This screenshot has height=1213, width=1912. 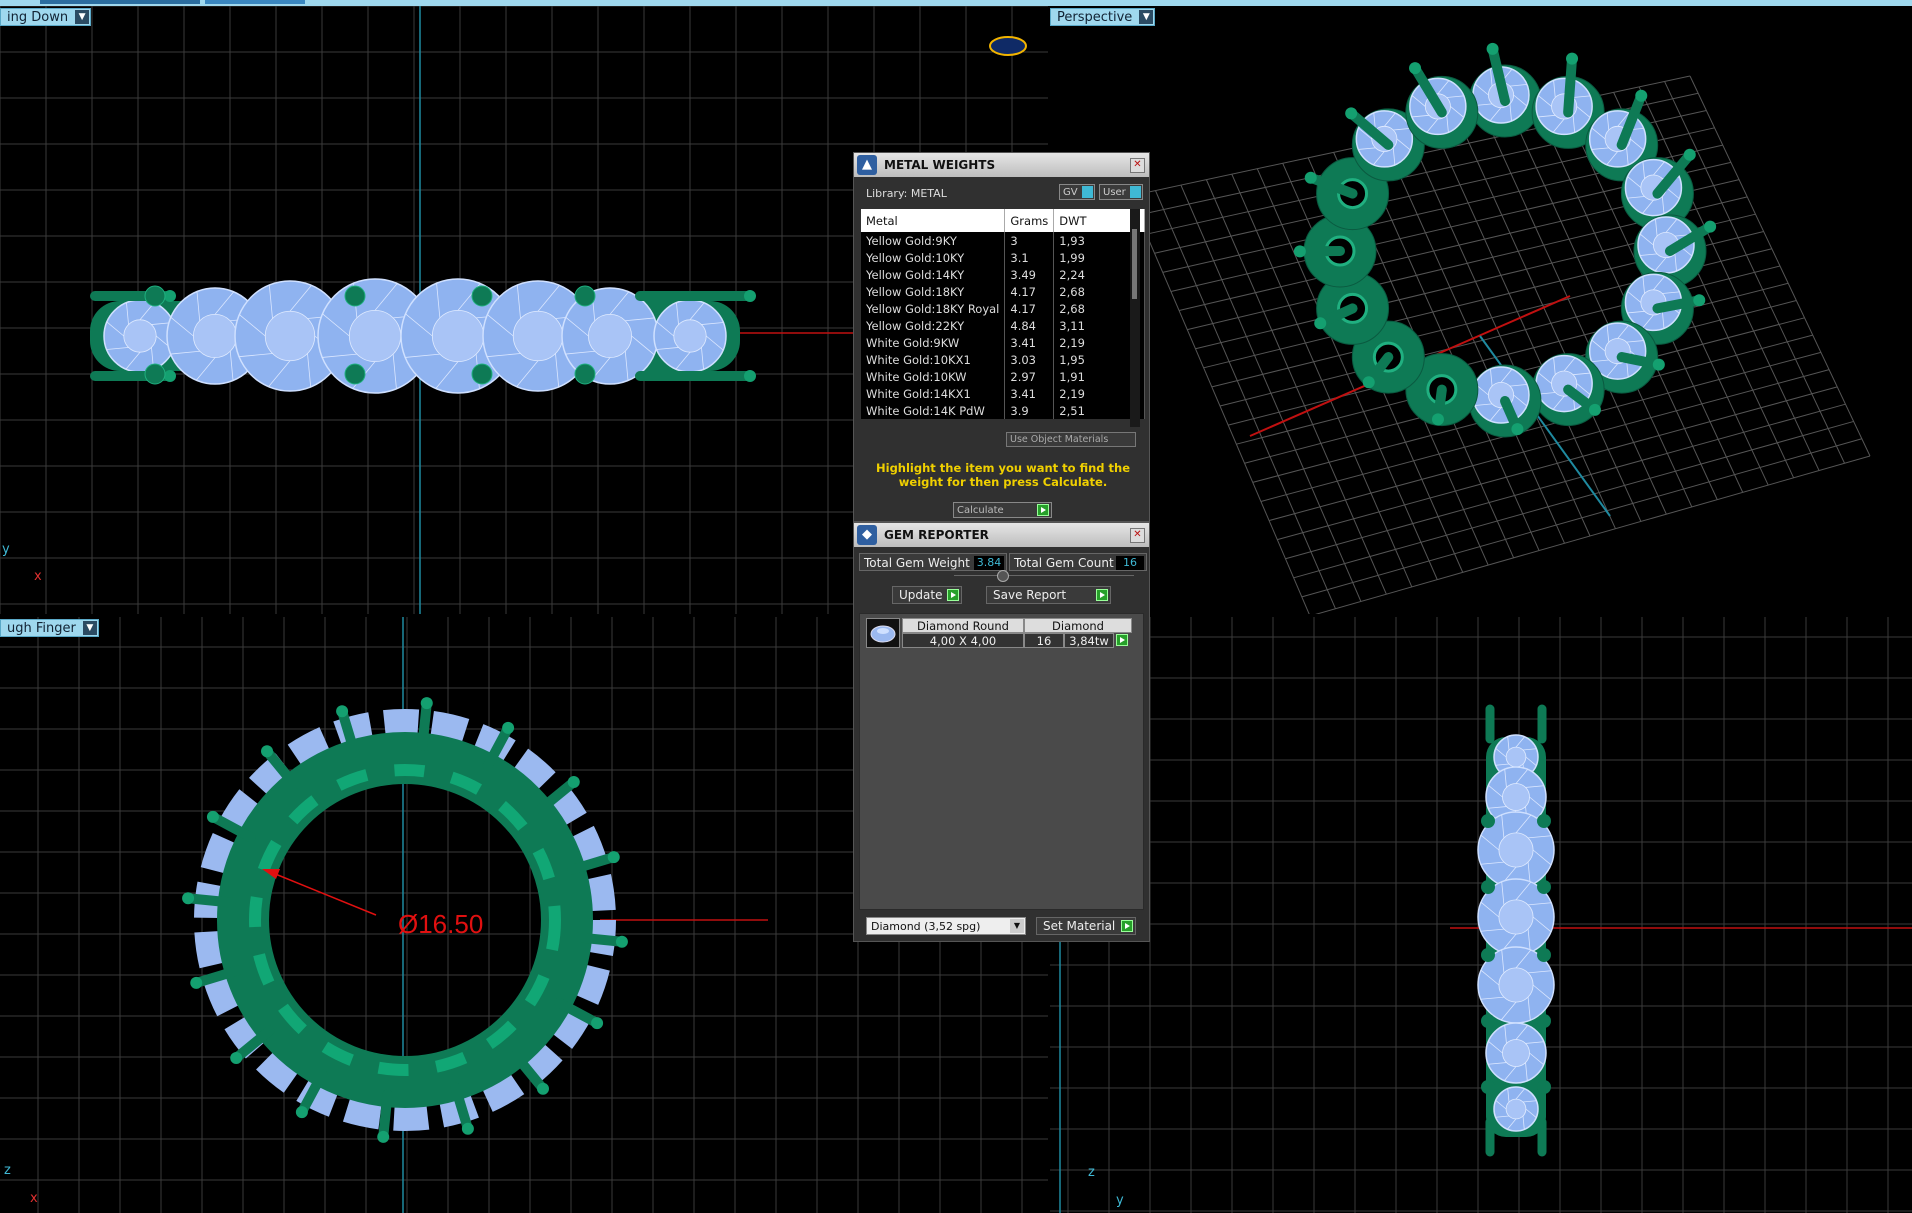 I want to click on gv-toggle: GV, so click(x=1077, y=192).